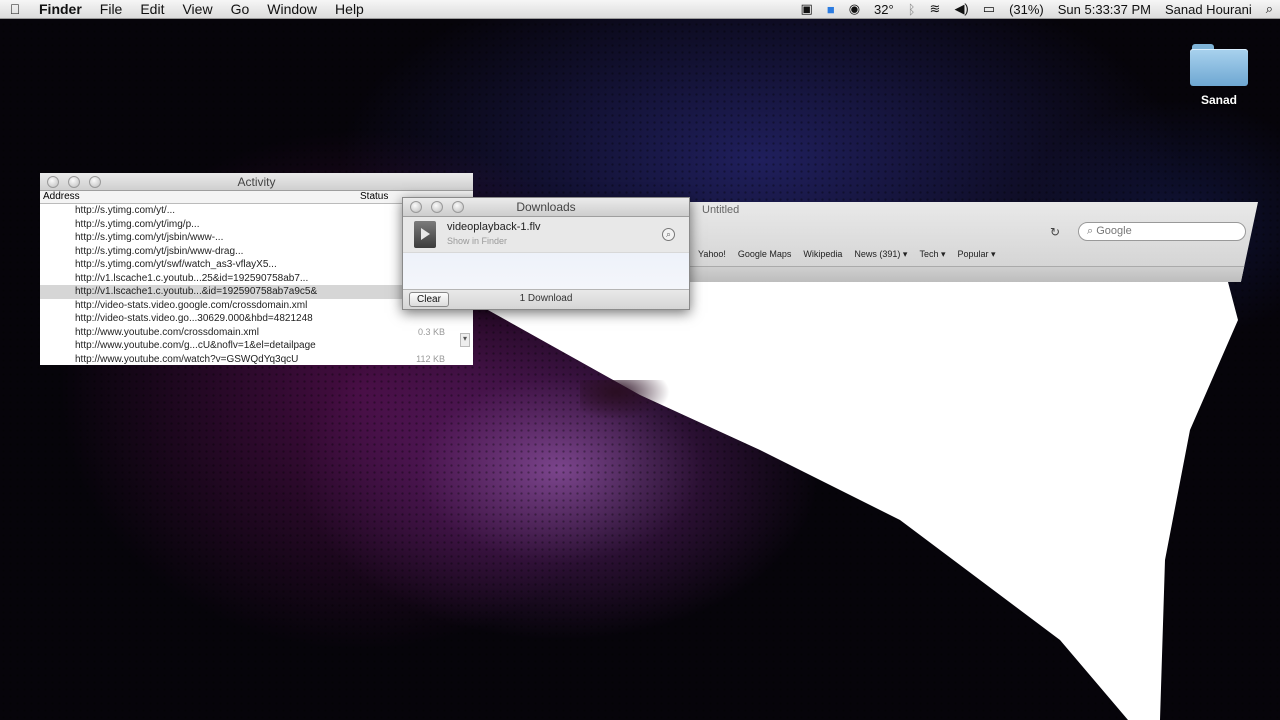 The height and width of the screenshot is (720, 1280). What do you see at coordinates (884, 9) in the screenshot?
I see `temperature-readout: 32°` at bounding box center [884, 9].